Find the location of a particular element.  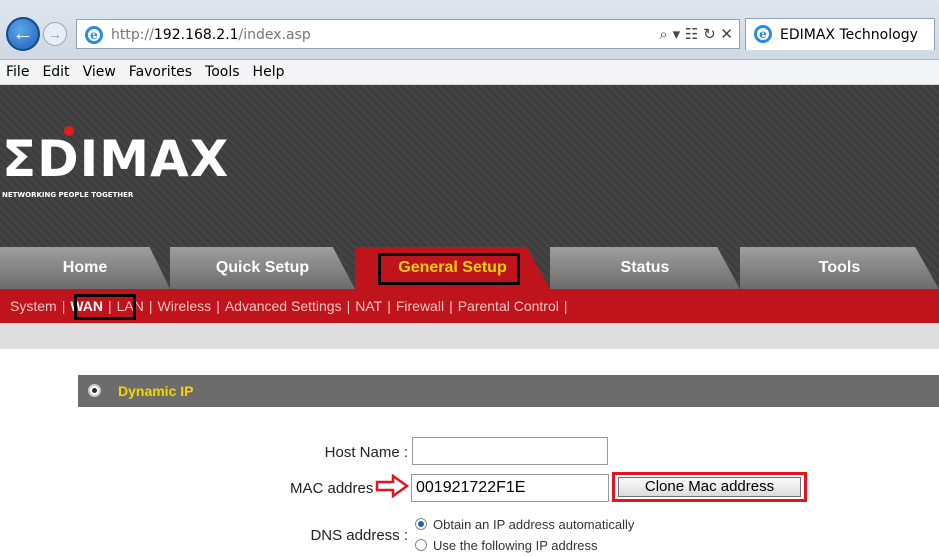

browser-tab: e EDIMAX Technology is located at coordinates (840, 34).